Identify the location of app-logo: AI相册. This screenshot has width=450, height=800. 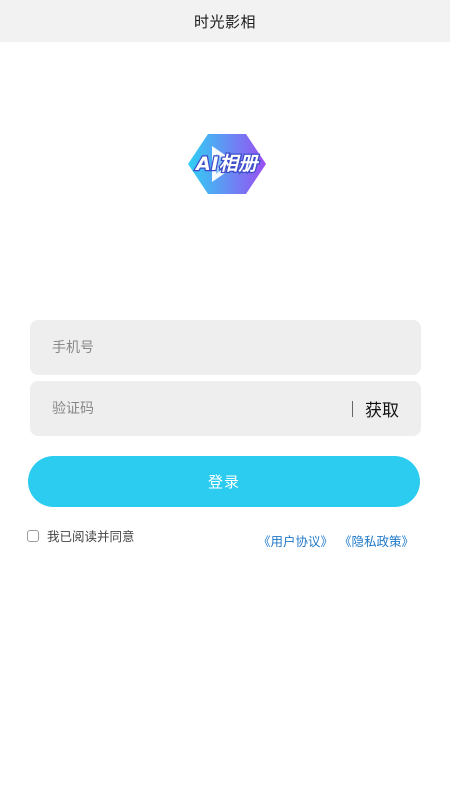
(227, 164).